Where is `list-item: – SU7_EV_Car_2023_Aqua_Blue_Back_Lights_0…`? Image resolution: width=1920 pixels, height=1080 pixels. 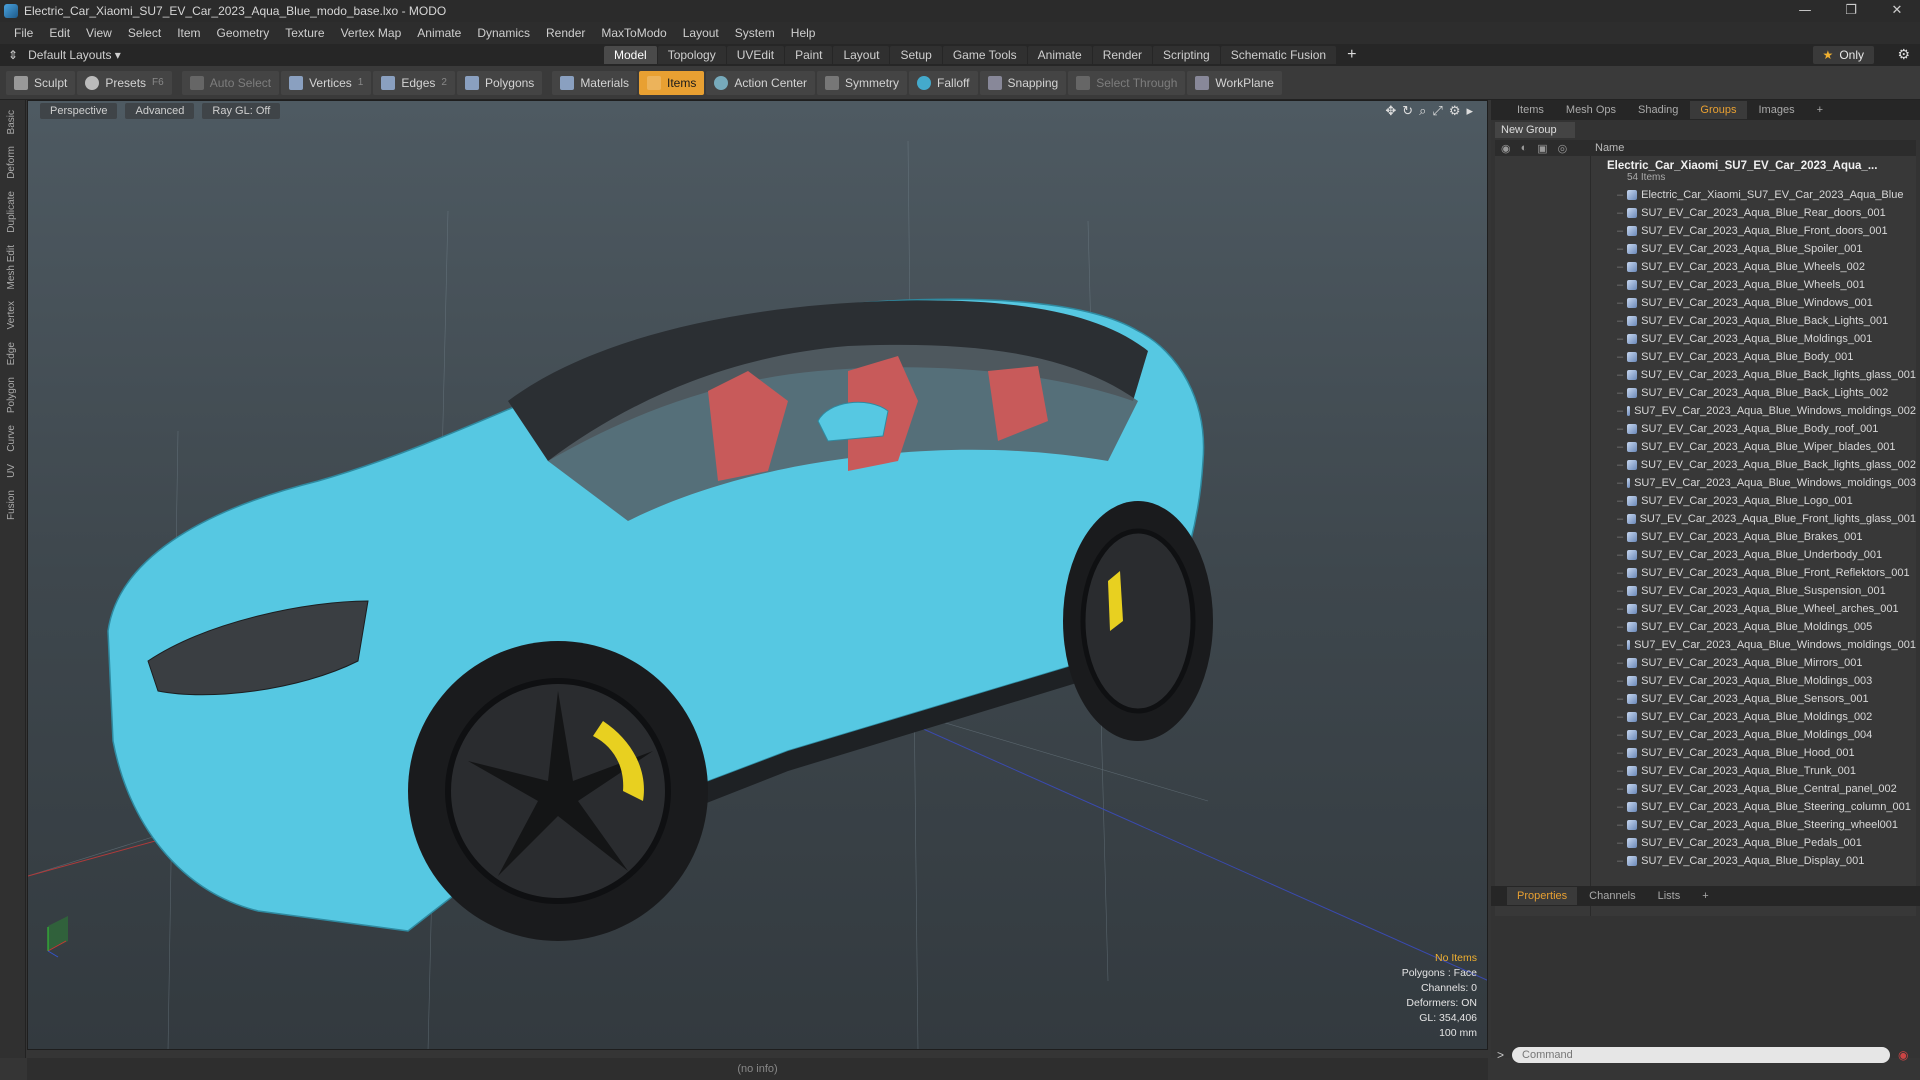
list-item: – SU7_EV_Car_2023_Aqua_Blue_Back_Lights_0… is located at coordinates (1705, 321).